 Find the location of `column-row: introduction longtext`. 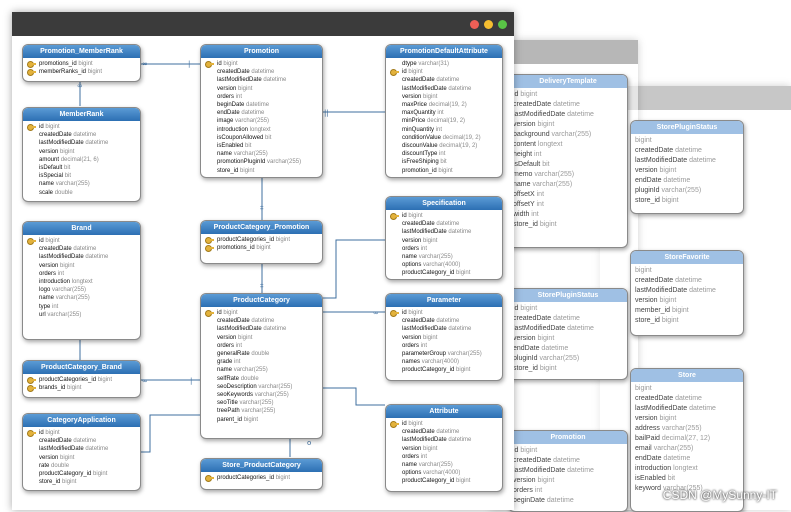

column-row: introduction longtext is located at coordinates (81, 282).